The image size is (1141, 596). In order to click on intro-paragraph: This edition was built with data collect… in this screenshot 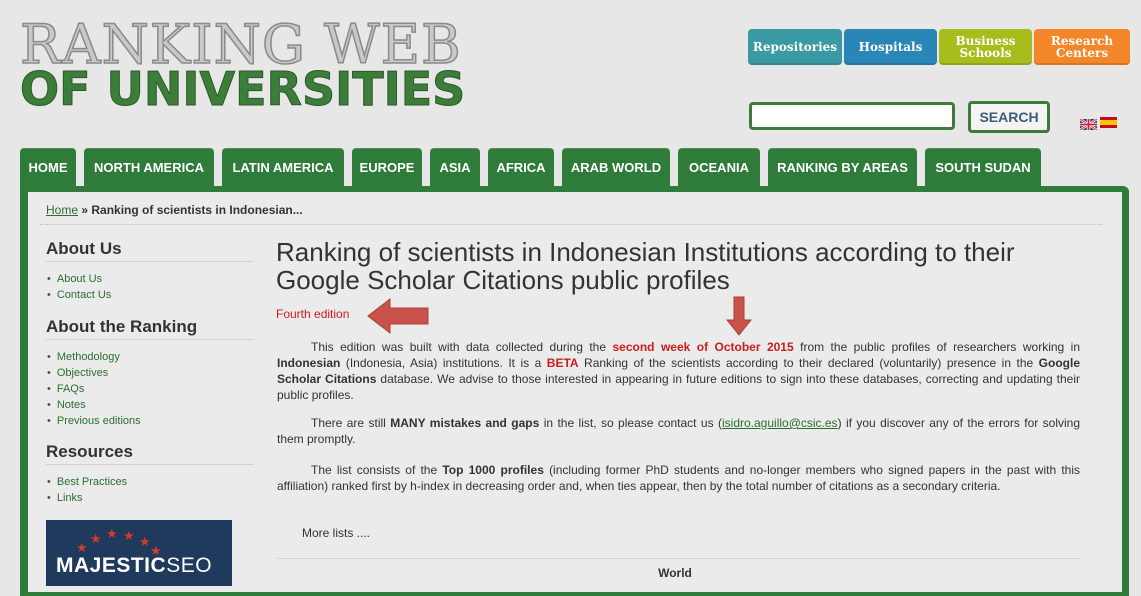, I will do `click(678, 371)`.